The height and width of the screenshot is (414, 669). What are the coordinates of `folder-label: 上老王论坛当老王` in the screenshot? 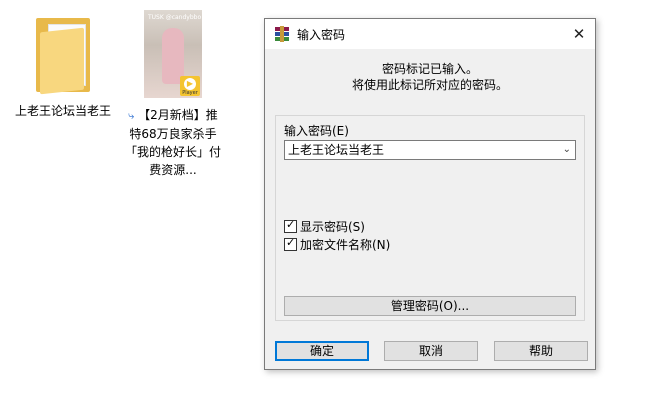 It's located at (62, 111).